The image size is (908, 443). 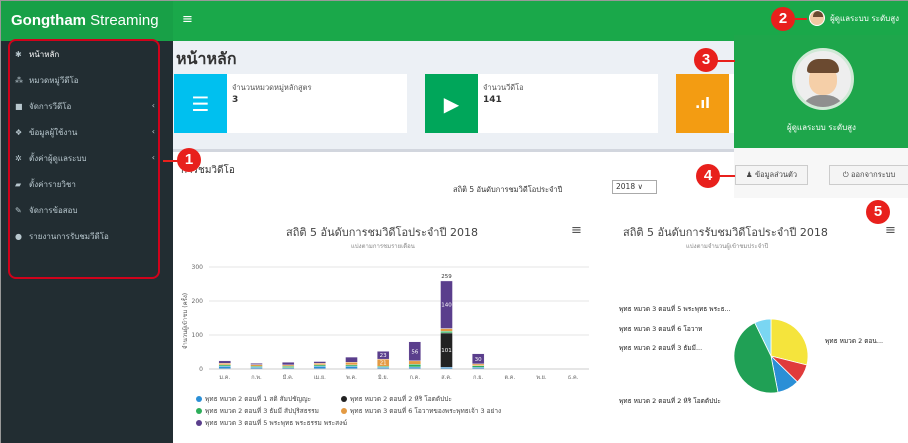 What do you see at coordinates (258, 399) in the screenshot?
I see `legend-label: พุทธ หมวด 2 ตอนที่ 1 สติ สัมปชัญญะ` at bounding box center [258, 399].